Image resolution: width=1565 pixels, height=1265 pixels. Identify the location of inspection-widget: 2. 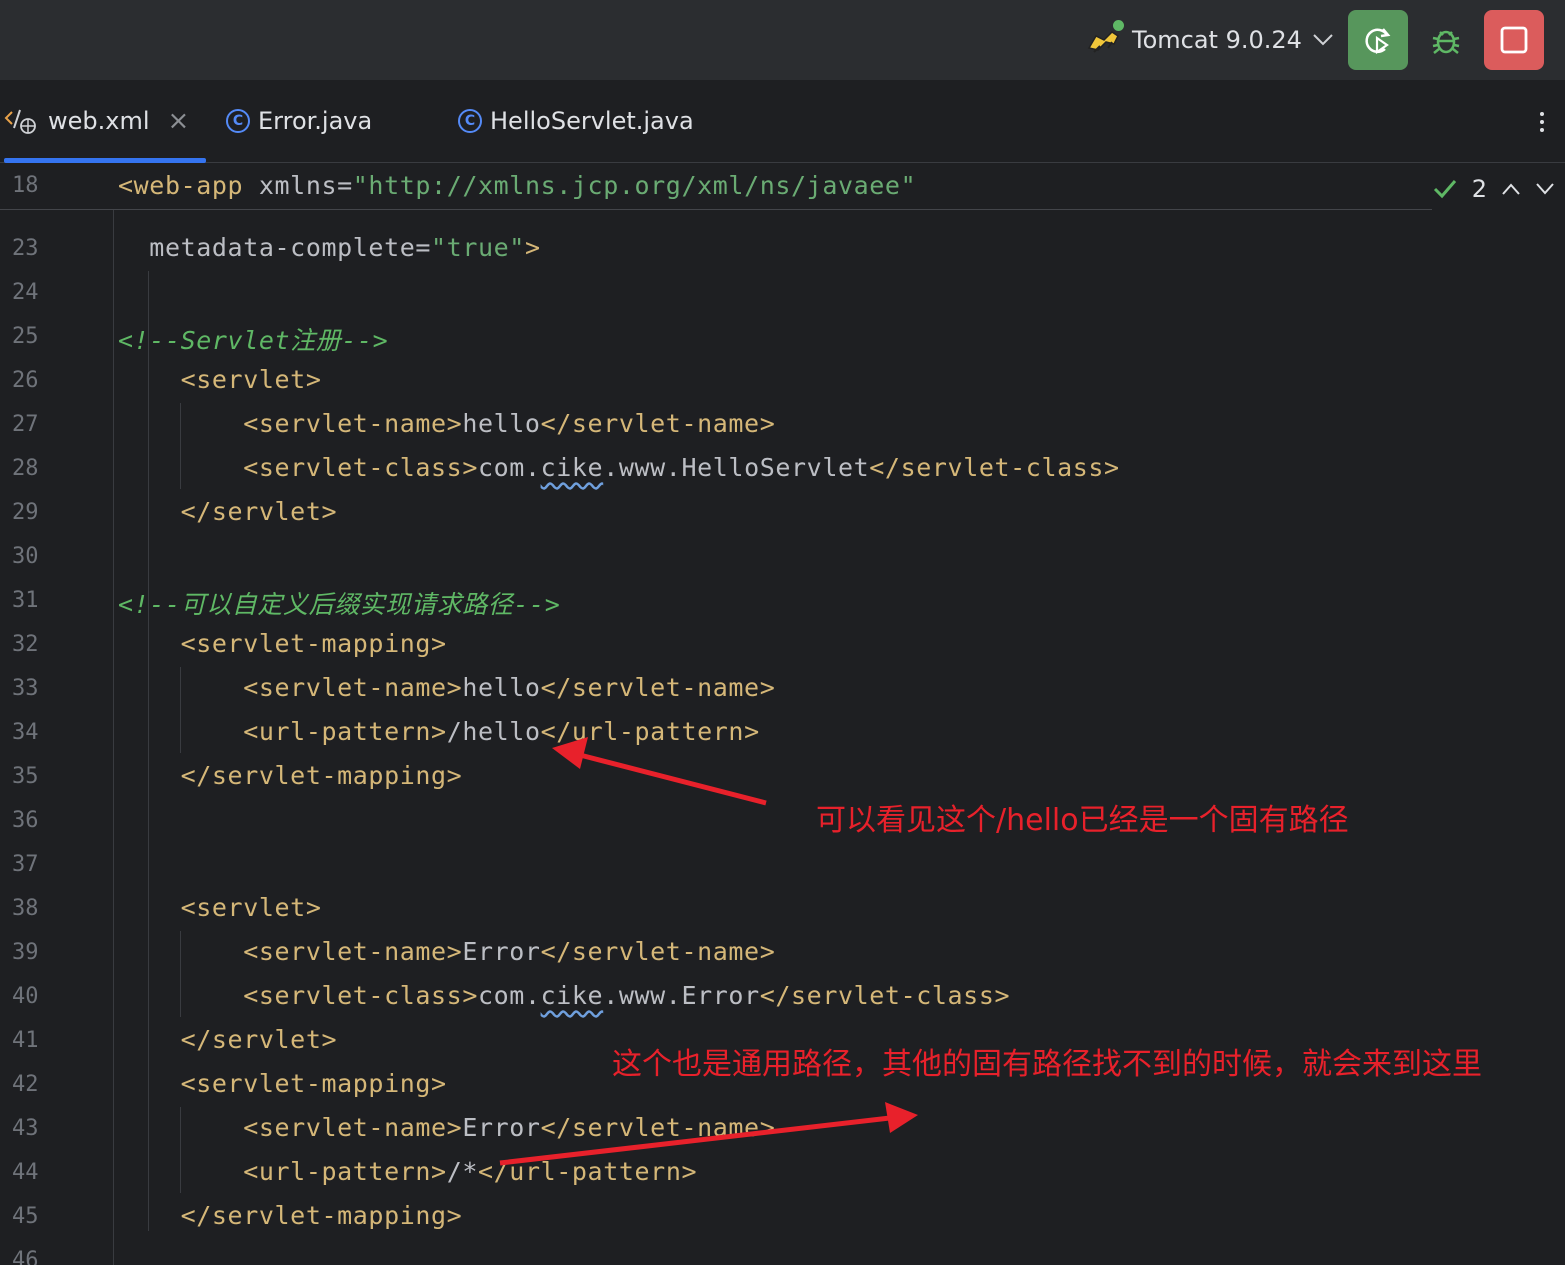
(1493, 189).